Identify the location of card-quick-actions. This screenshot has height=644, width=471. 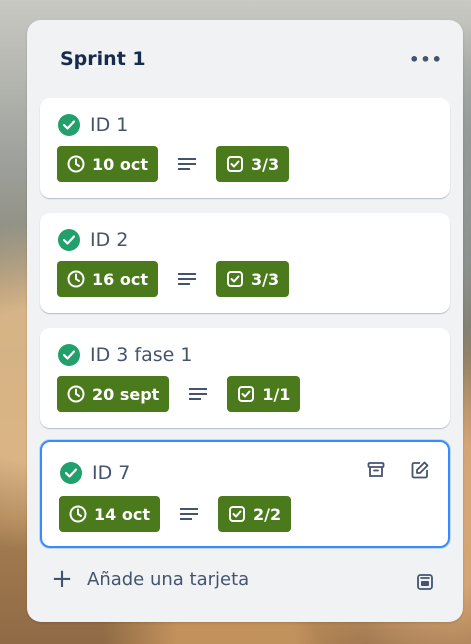
(398, 470).